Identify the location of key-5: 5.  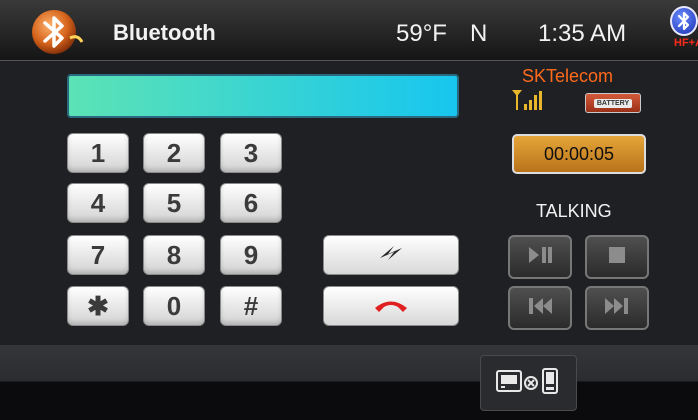
(174, 203).